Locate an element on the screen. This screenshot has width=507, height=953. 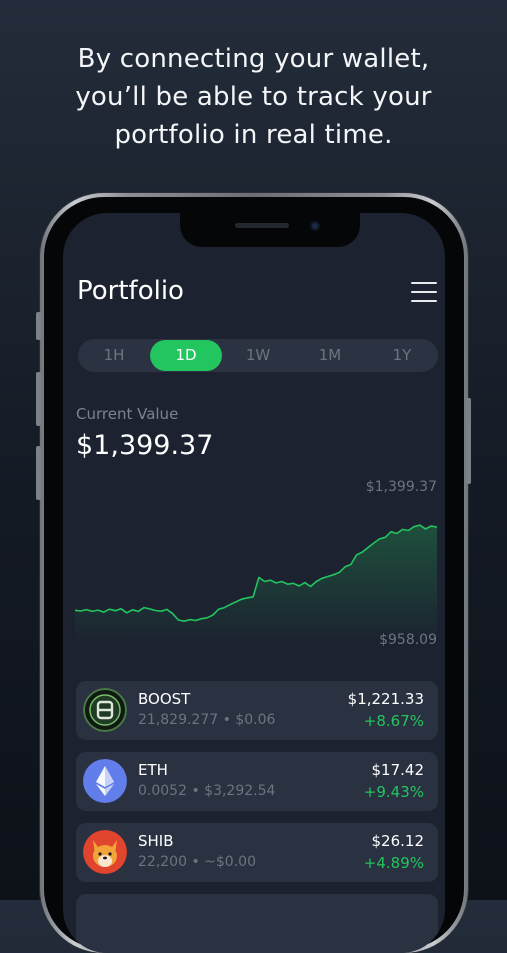
asset-holdings: 0.0052 • $3,292.54 is located at coordinates (207, 791).